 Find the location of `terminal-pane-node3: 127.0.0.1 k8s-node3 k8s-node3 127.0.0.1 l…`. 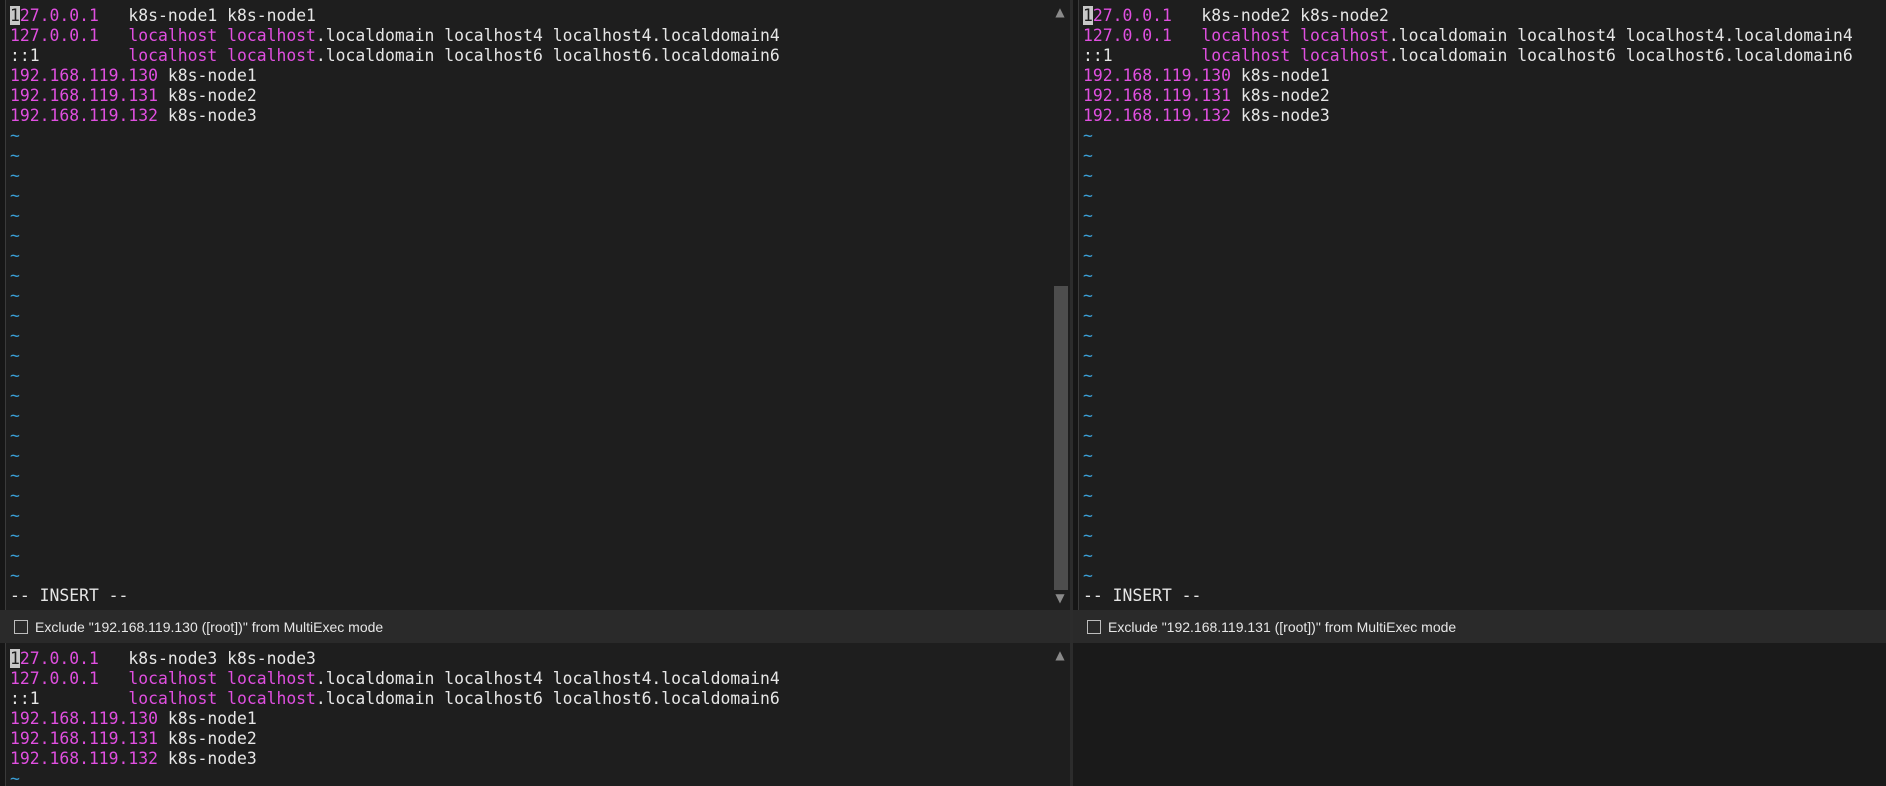

terminal-pane-node3: 127.0.0.1 k8s-node3 k8s-node3 127.0.0.1 l… is located at coordinates (535, 714).